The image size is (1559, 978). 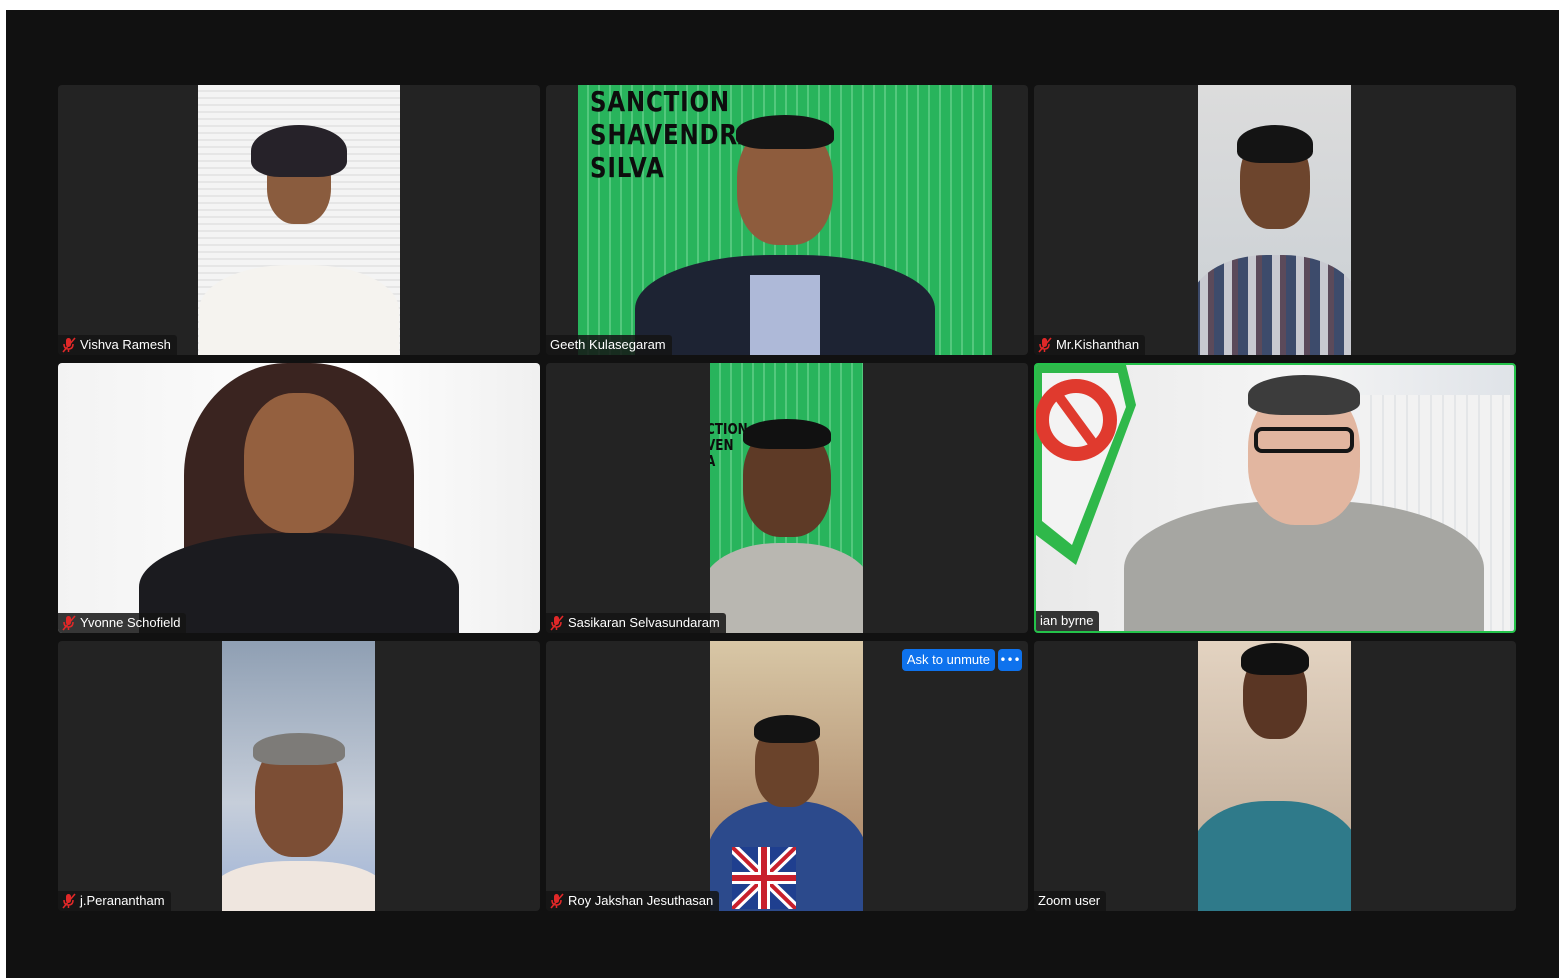 I want to click on participant-name-tag: Sasikaran Selvasundaram, so click(x=636, y=623).